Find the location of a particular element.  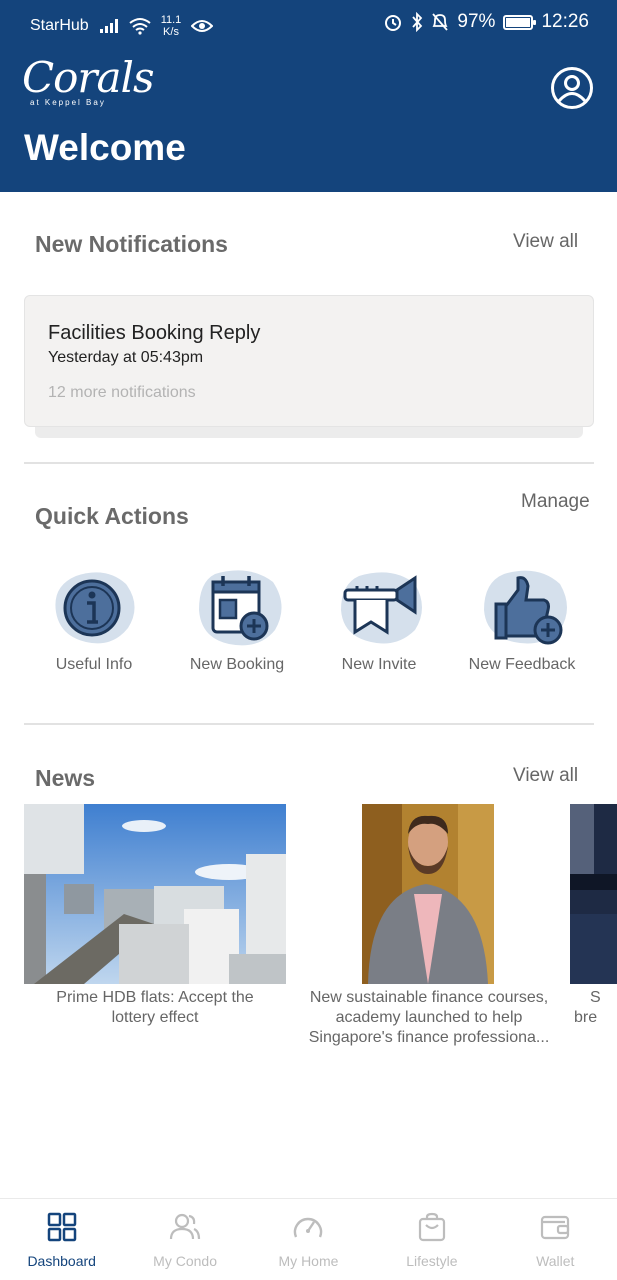

nav-my-condo: My Condo is located at coordinates (184, 1239).